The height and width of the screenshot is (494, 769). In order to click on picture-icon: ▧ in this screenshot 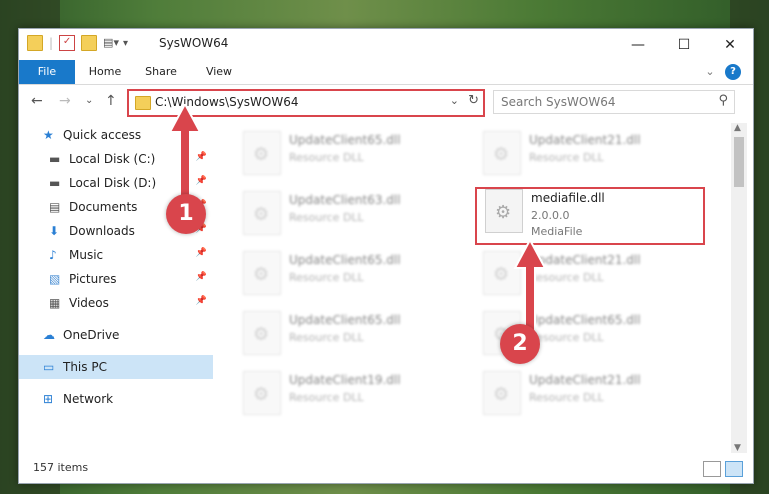, I will do `click(55, 279)`.